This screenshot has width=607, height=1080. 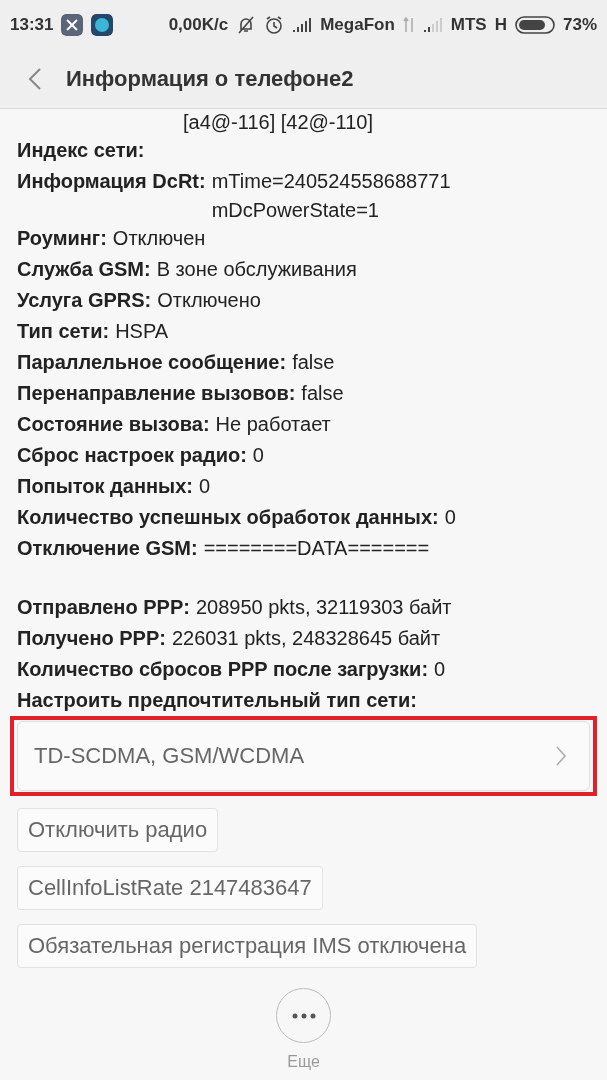 I want to click on info-label: Информация DcRt:, so click(x=111, y=181).